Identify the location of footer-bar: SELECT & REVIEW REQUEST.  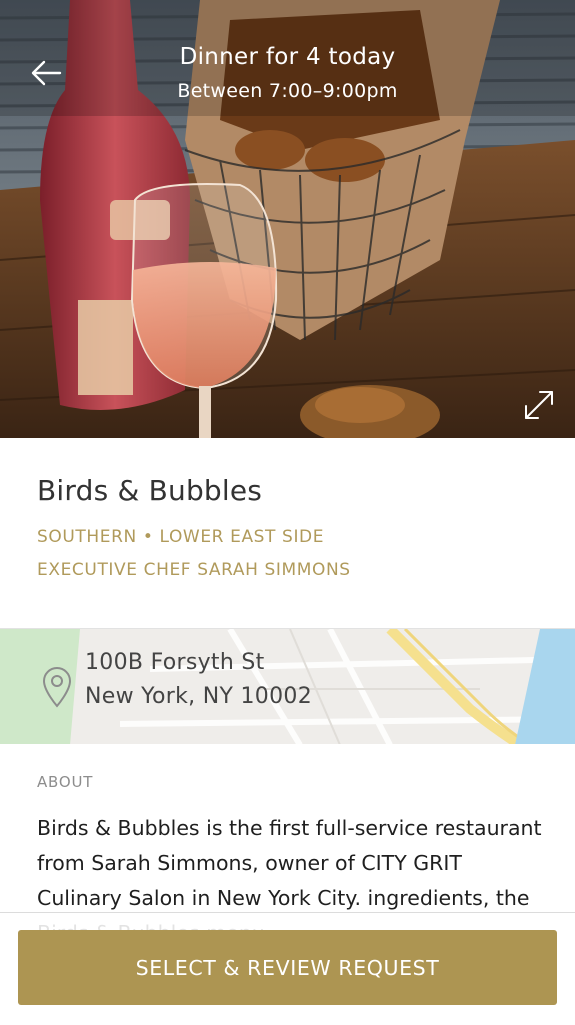
(287, 968).